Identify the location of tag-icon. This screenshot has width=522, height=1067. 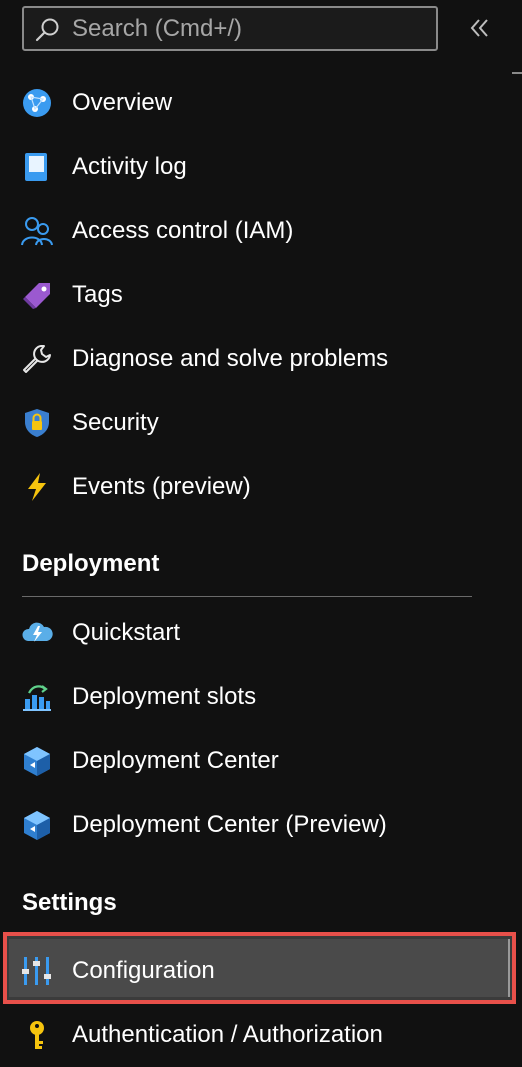
(36, 296).